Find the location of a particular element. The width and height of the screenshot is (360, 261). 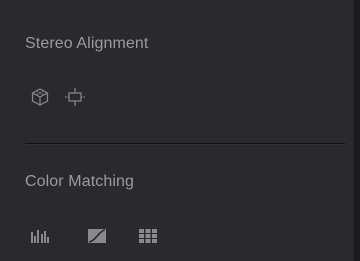

stereo-alignment-title: Stereo Alignment is located at coordinates (87, 43).